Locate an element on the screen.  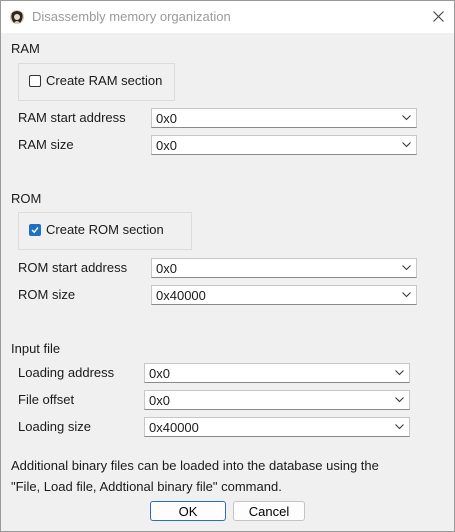
ram-create-group: Create RAM section is located at coordinates (96, 82).